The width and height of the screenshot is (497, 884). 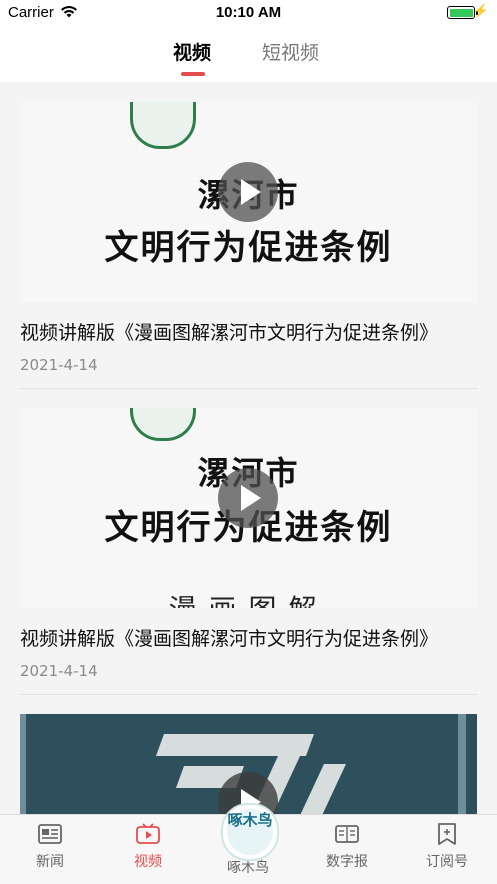 What do you see at coordinates (290, 51) in the screenshot?
I see `tab-short-video: 短视频` at bounding box center [290, 51].